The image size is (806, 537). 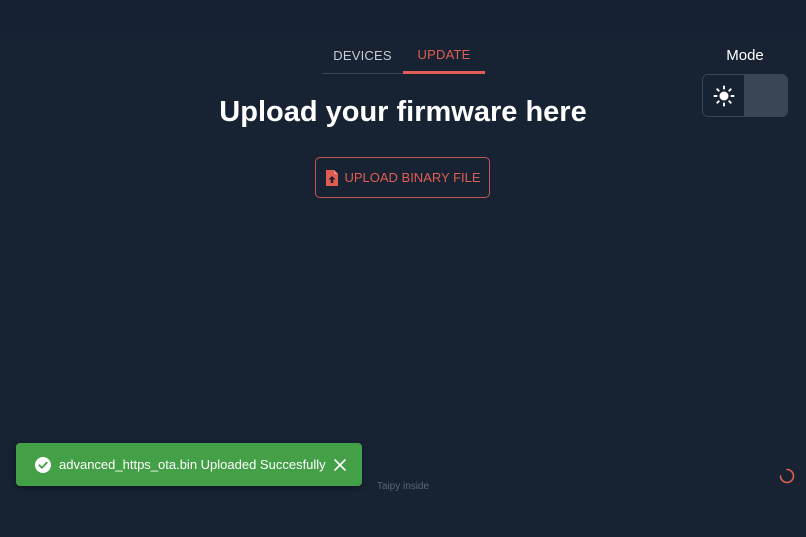 What do you see at coordinates (403, 486) in the screenshot?
I see `footer-text: Taipy inside` at bounding box center [403, 486].